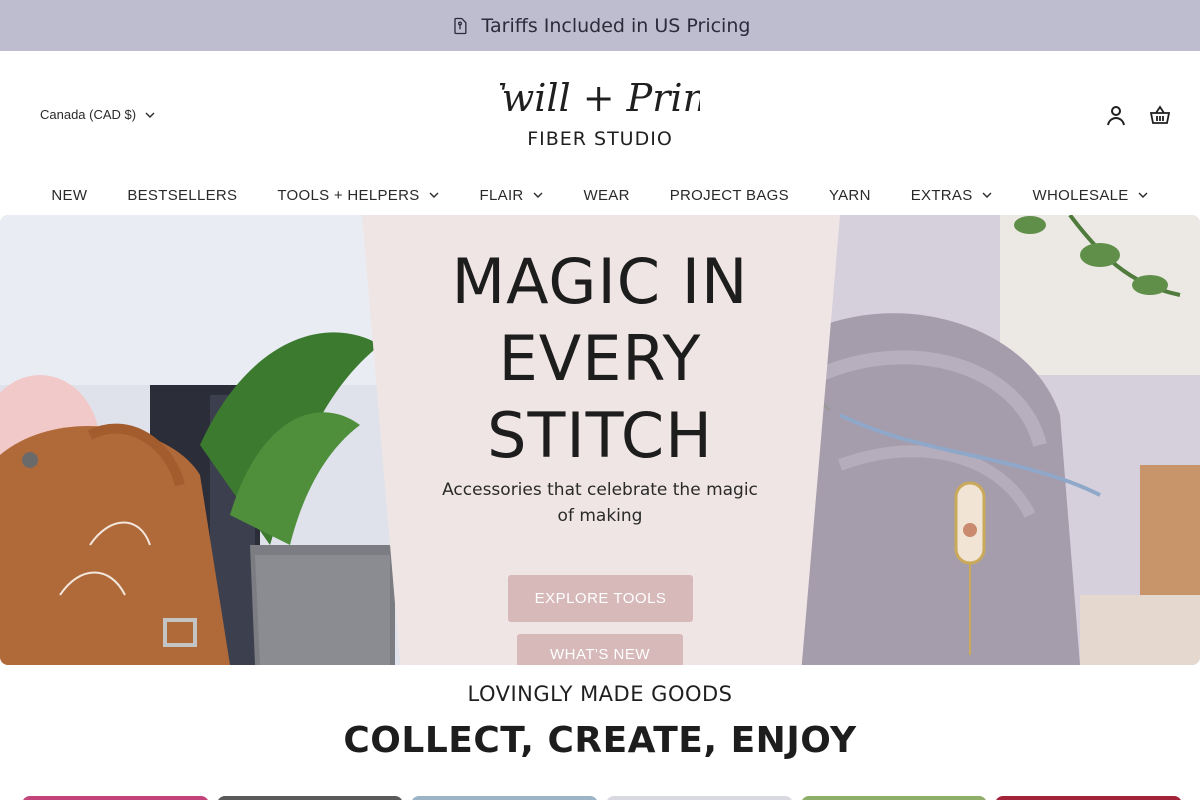 This screenshot has height=800, width=1200. I want to click on nav-item-yarn: YARN, so click(850, 195).